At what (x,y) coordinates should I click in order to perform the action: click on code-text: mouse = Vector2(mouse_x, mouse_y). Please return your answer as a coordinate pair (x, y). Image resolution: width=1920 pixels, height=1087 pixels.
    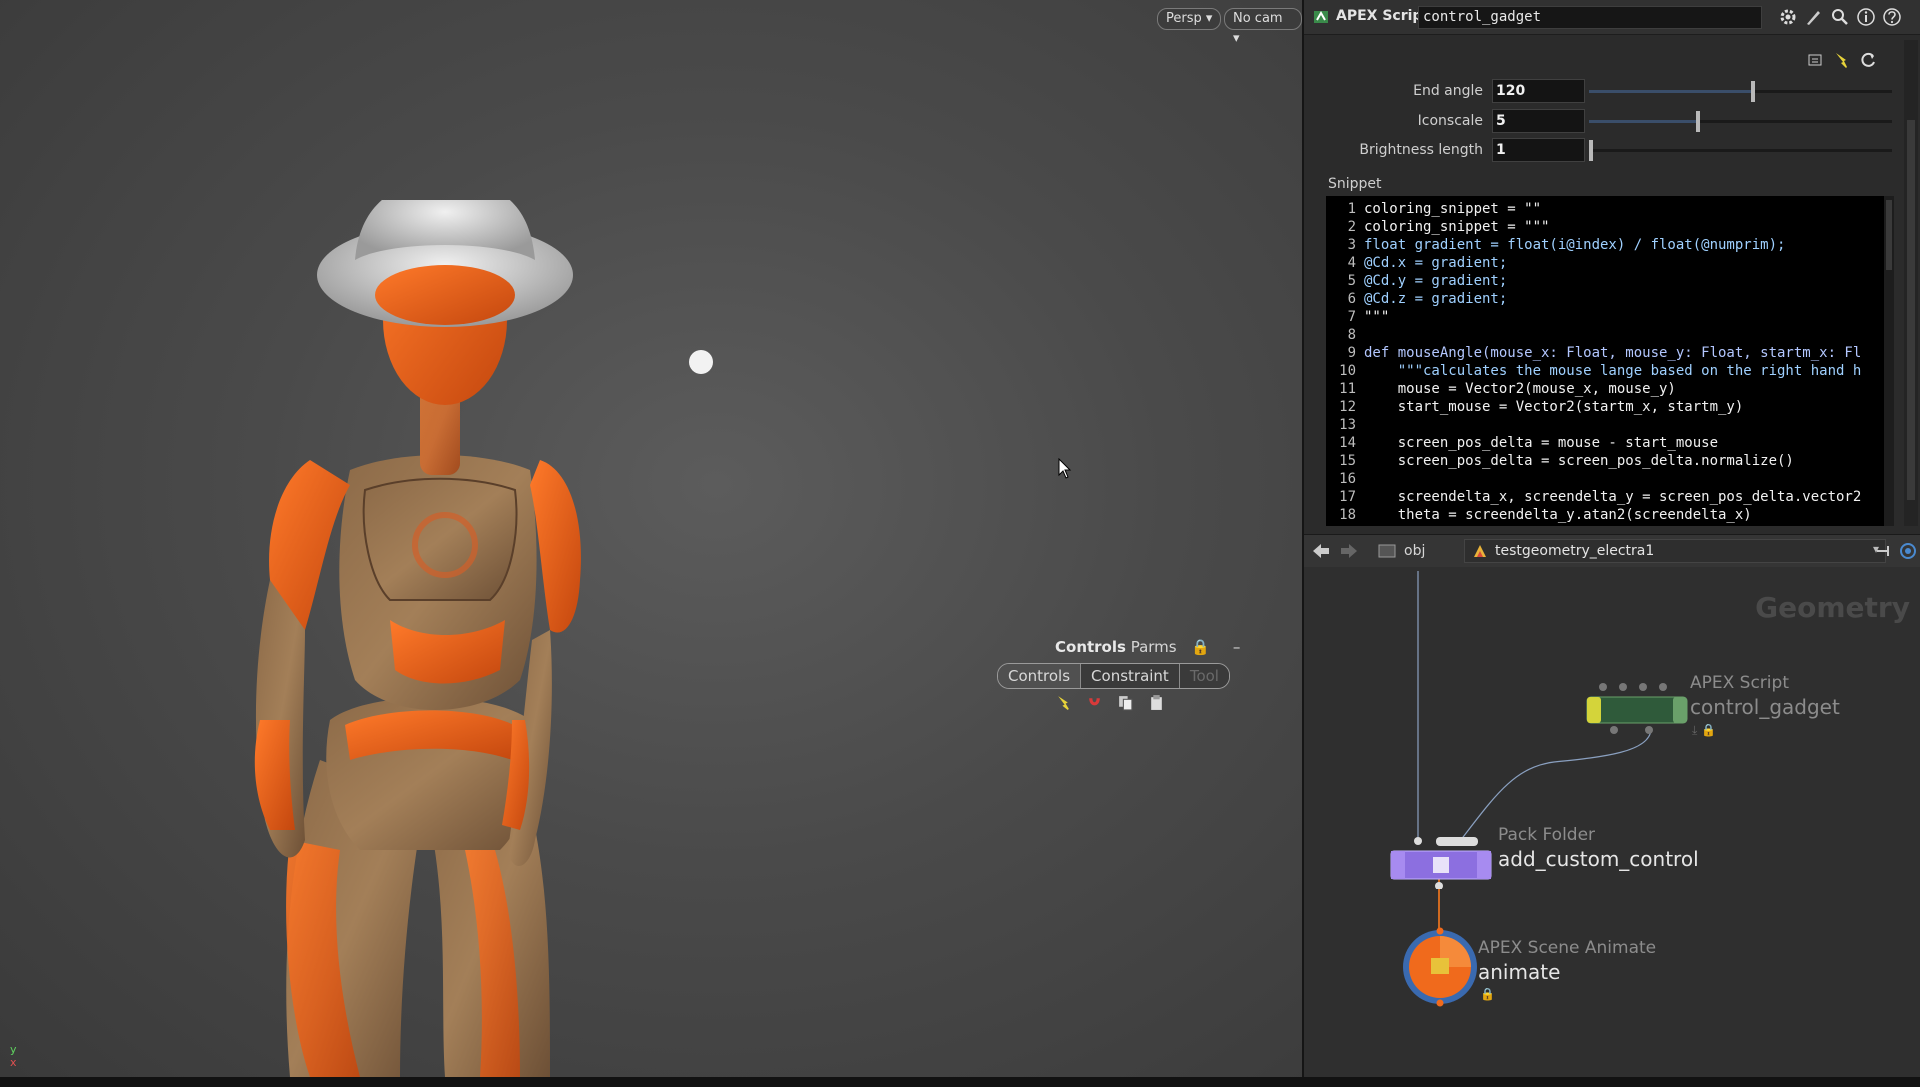
    Looking at the image, I should click on (1520, 389).